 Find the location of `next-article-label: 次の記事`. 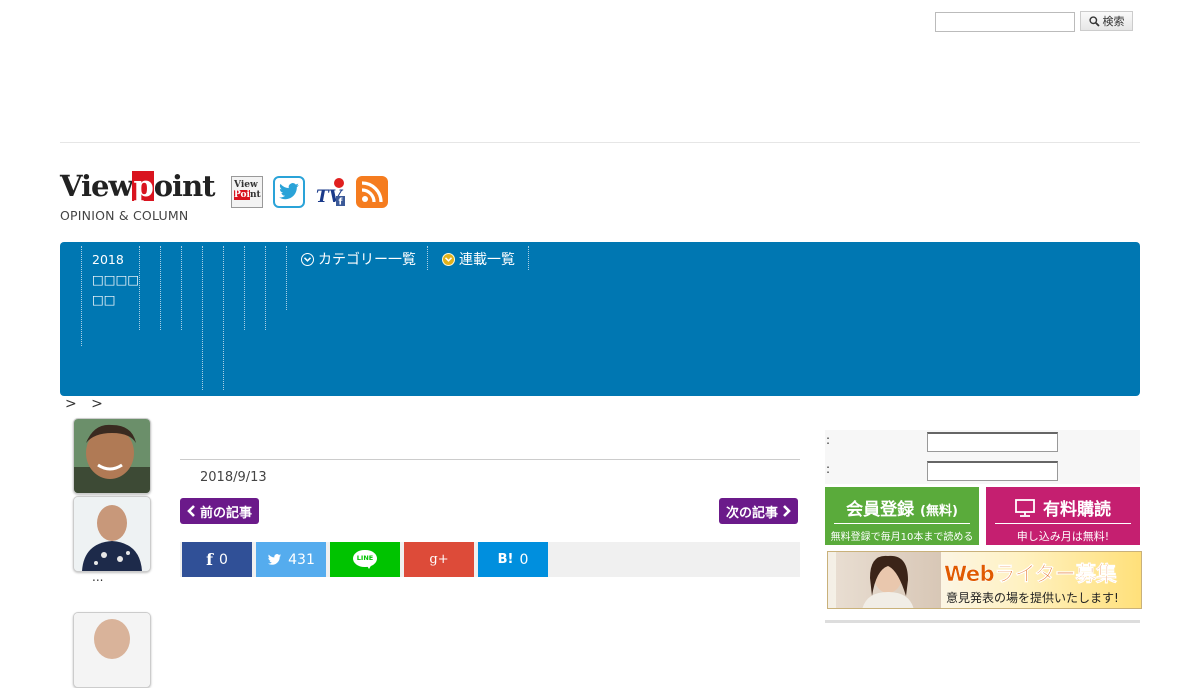

next-article-label: 次の記事 is located at coordinates (752, 513).